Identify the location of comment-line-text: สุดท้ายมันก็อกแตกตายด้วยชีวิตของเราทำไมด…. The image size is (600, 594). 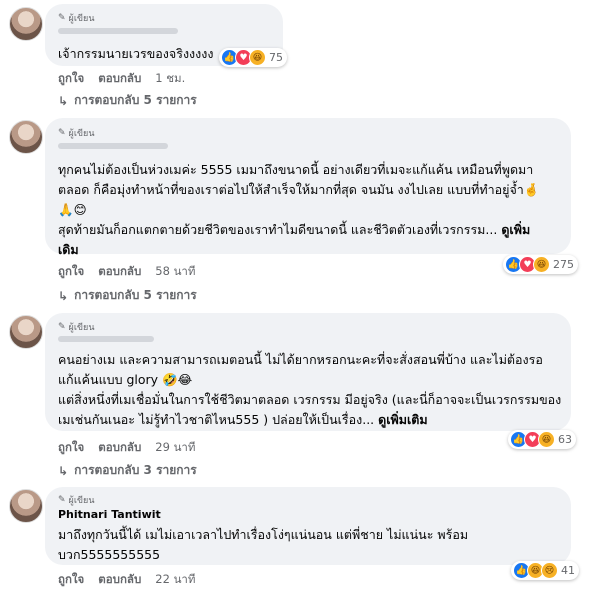
(278, 229).